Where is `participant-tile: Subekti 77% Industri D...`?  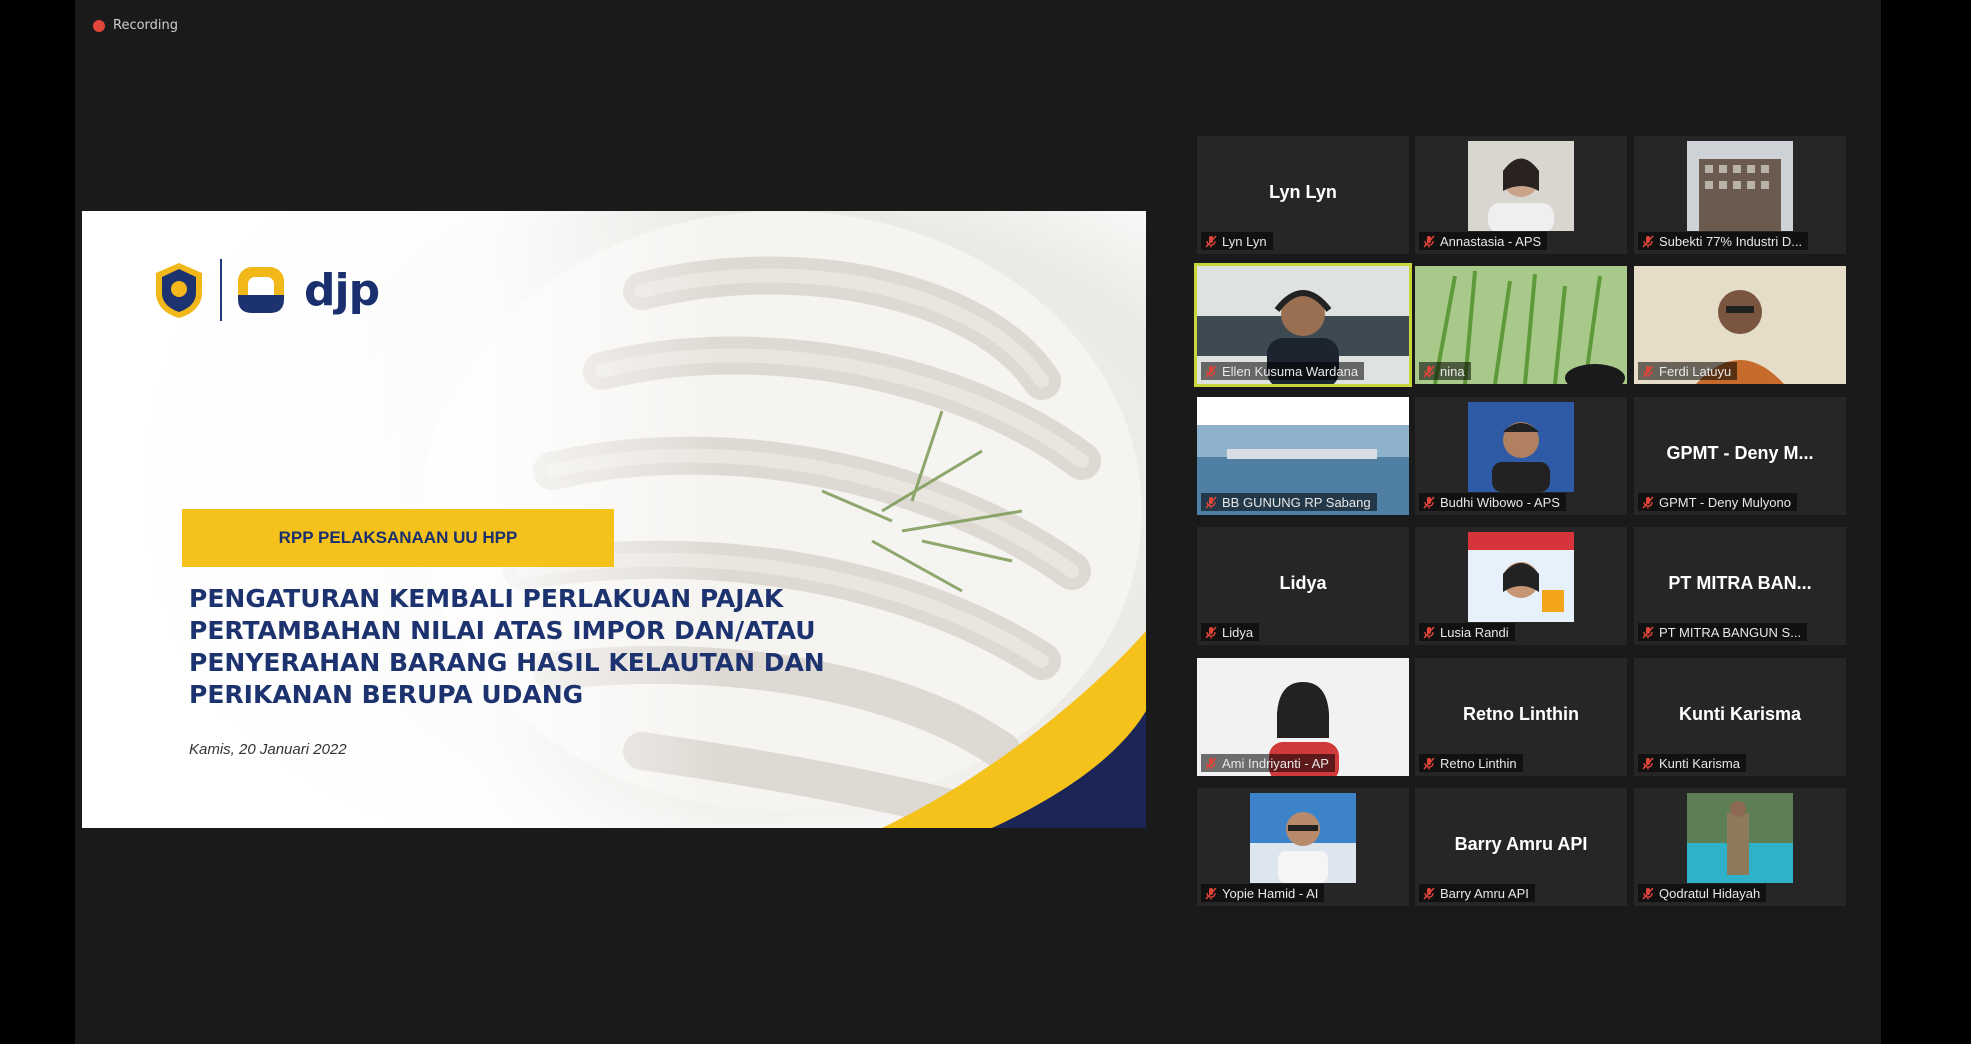
participant-tile: Subekti 77% Industri D... is located at coordinates (1740, 195).